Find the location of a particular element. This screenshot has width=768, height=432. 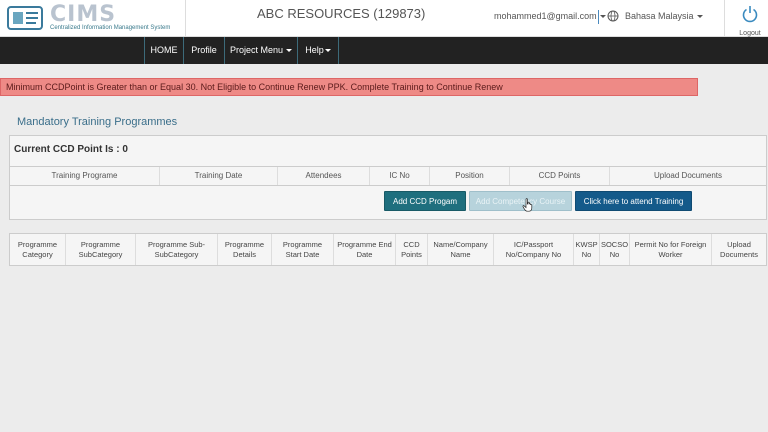

nav-divider is located at coordinates (338, 50).